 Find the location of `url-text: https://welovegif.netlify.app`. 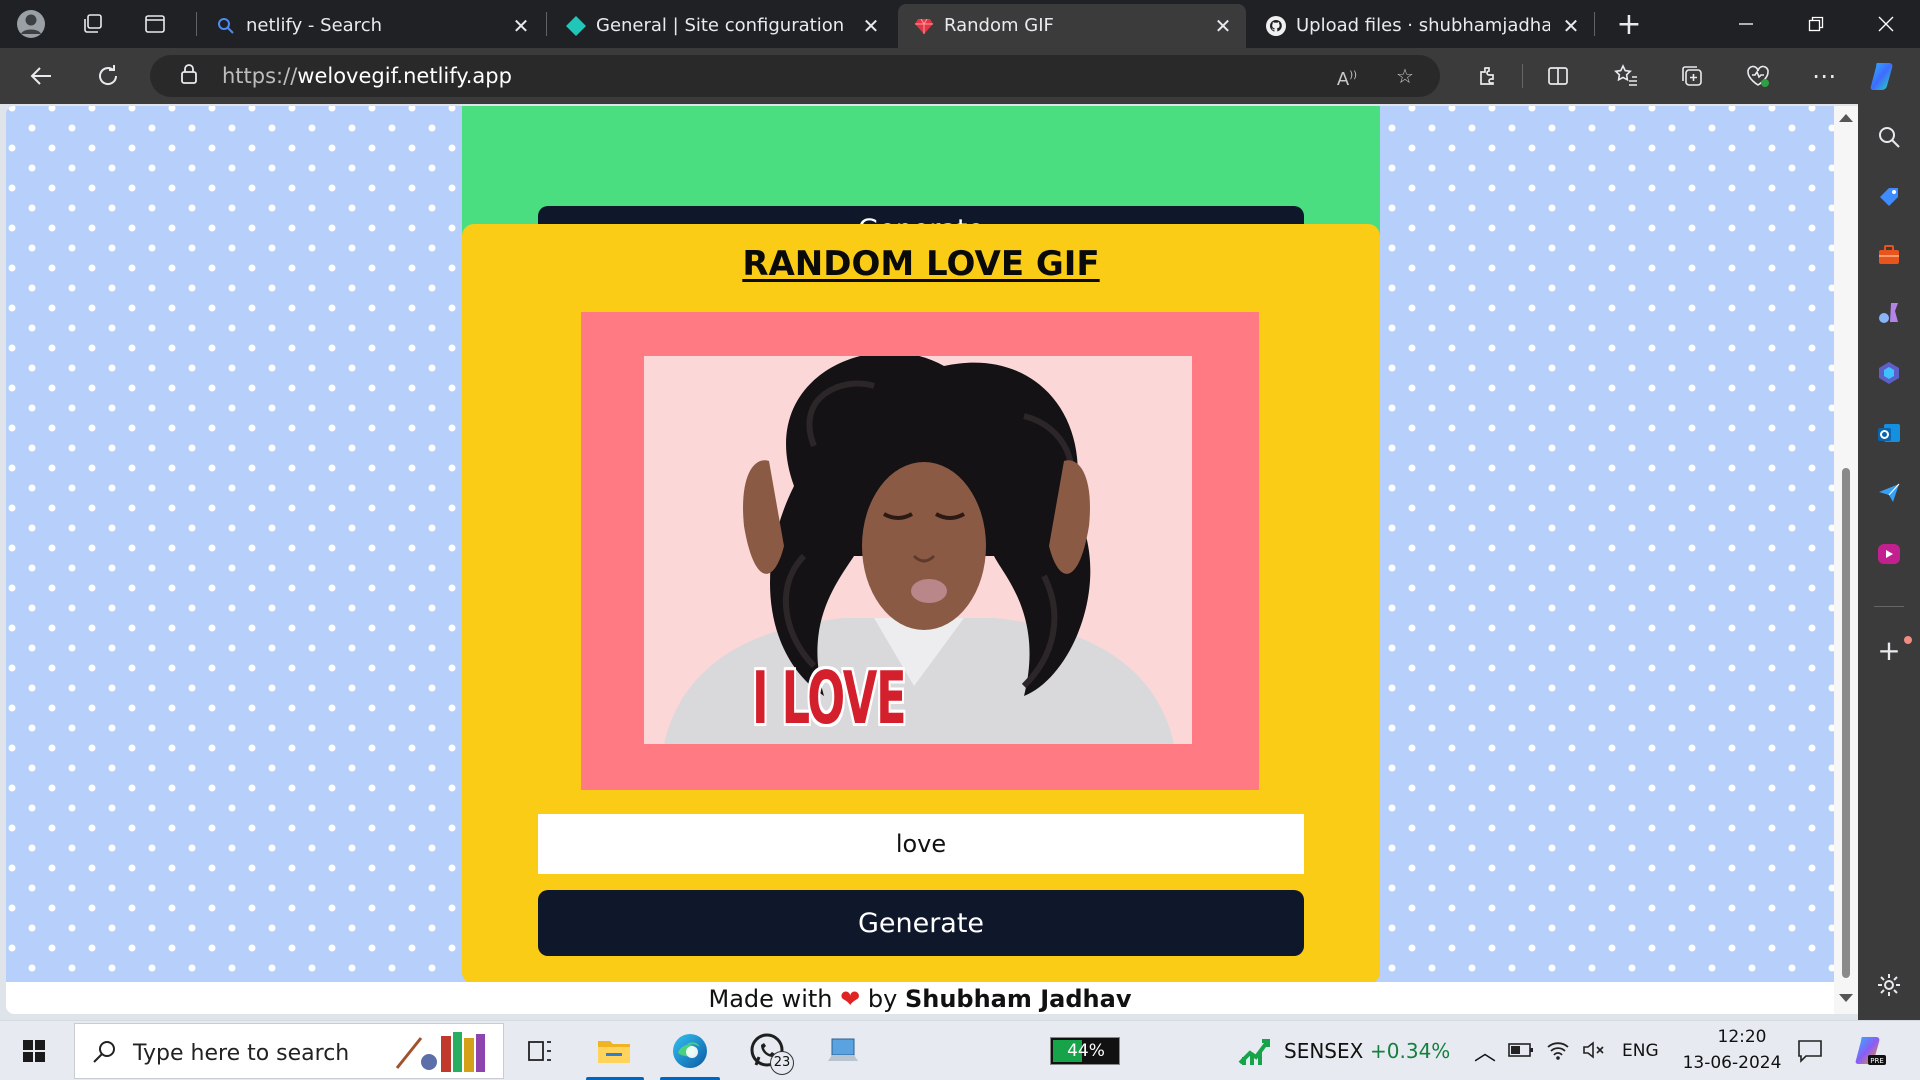

url-text: https://welovegif.netlify.app is located at coordinates (367, 76).